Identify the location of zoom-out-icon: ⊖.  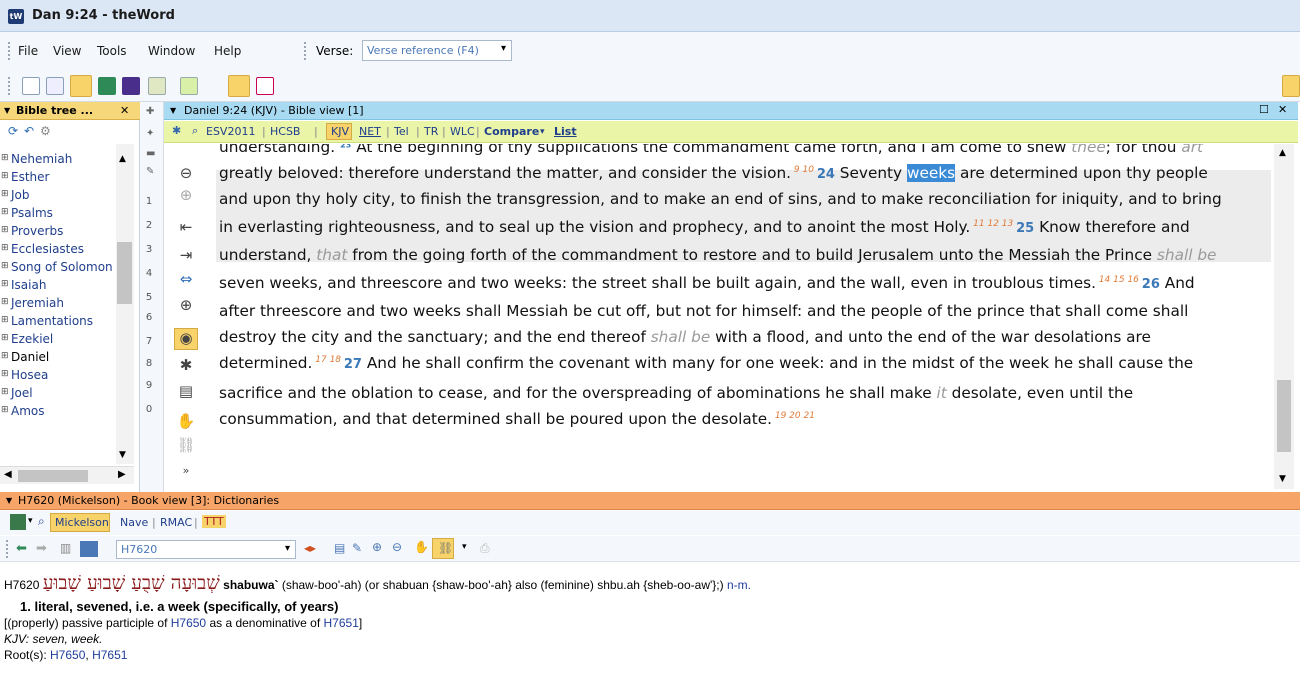
(397, 547).